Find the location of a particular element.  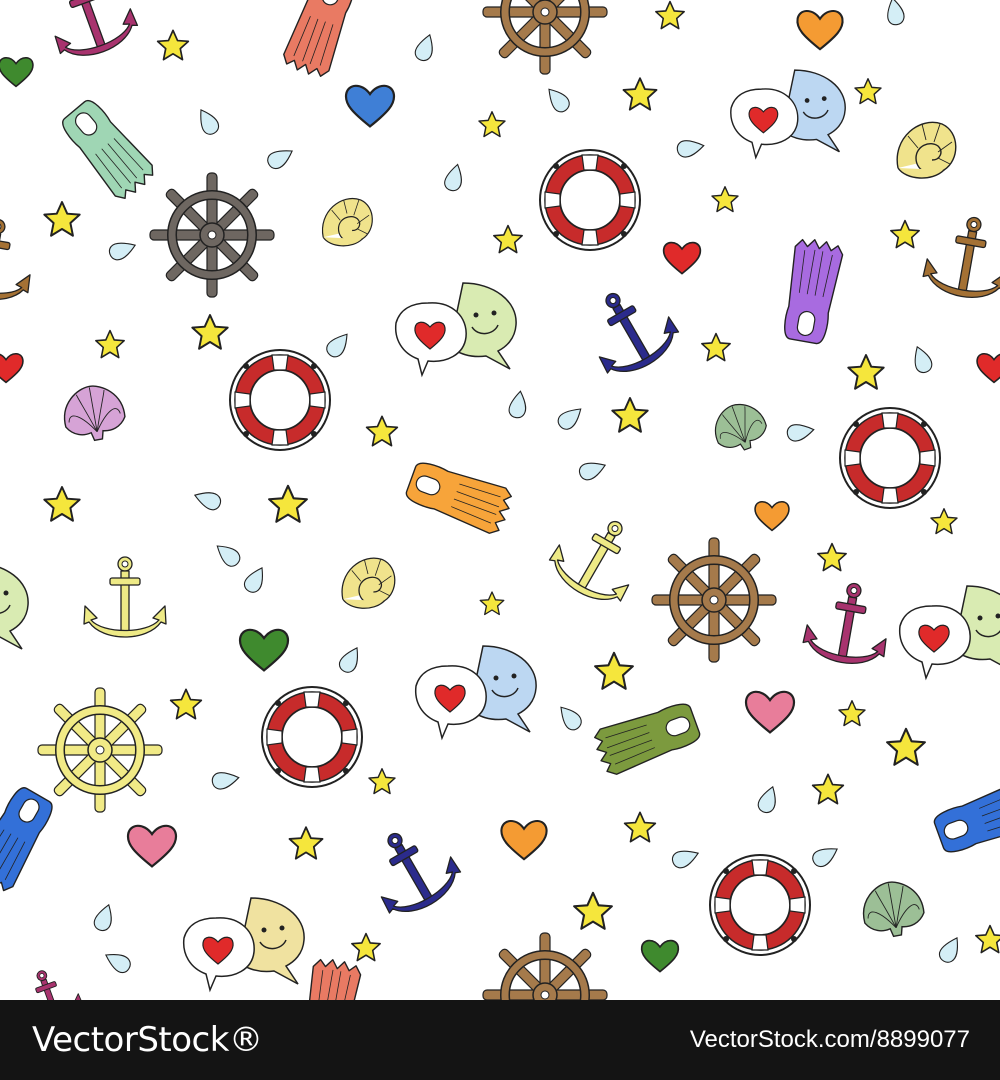

watermark-footer-bar: VectorStock® VectorStock.com/8899077 is located at coordinates (500, 1040).